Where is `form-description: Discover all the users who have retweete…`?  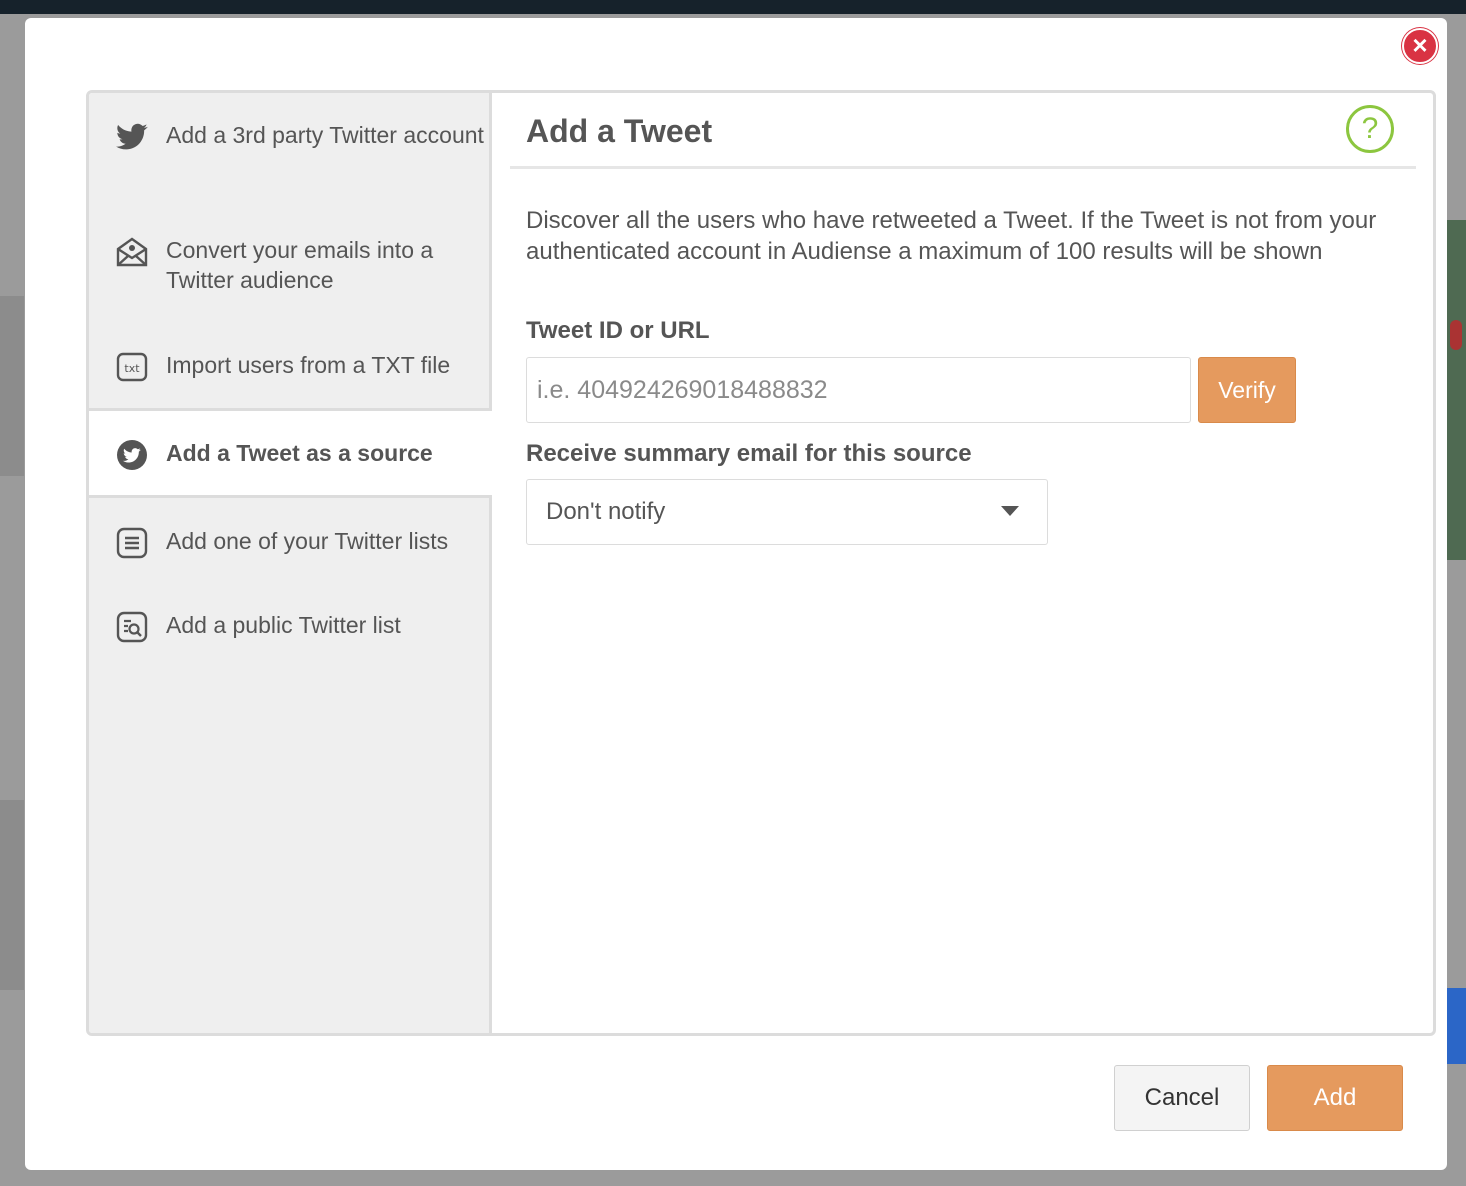 form-description: Discover all the users who have retweete… is located at coordinates (951, 236).